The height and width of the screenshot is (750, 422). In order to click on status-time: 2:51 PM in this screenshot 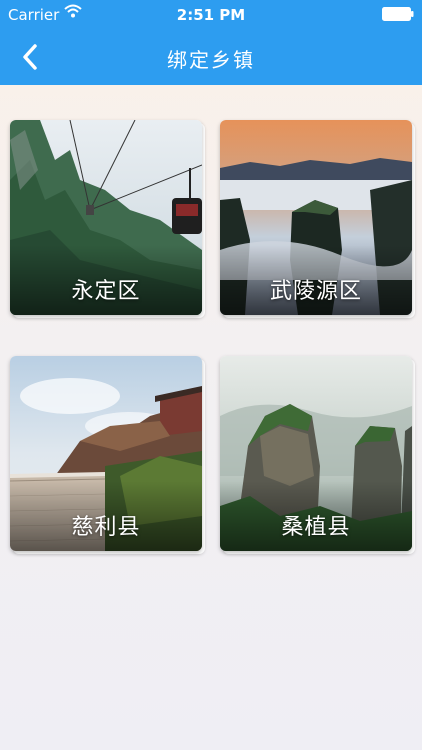, I will do `click(211, 15)`.